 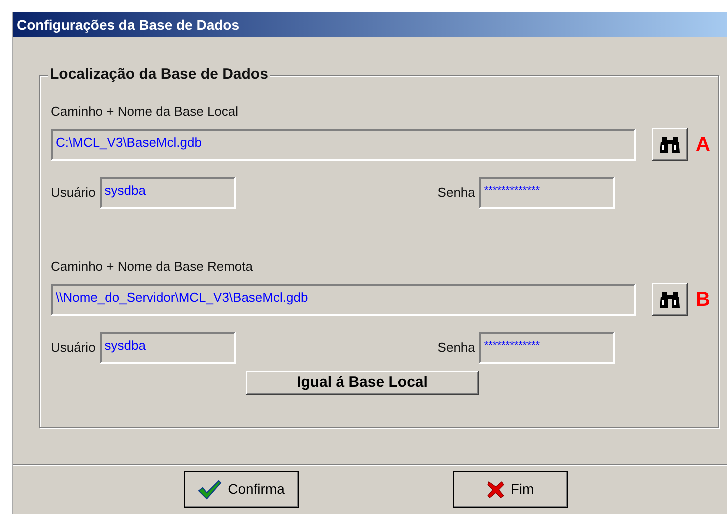 What do you see at coordinates (704, 300) in the screenshot?
I see `annotation-letter: B` at bounding box center [704, 300].